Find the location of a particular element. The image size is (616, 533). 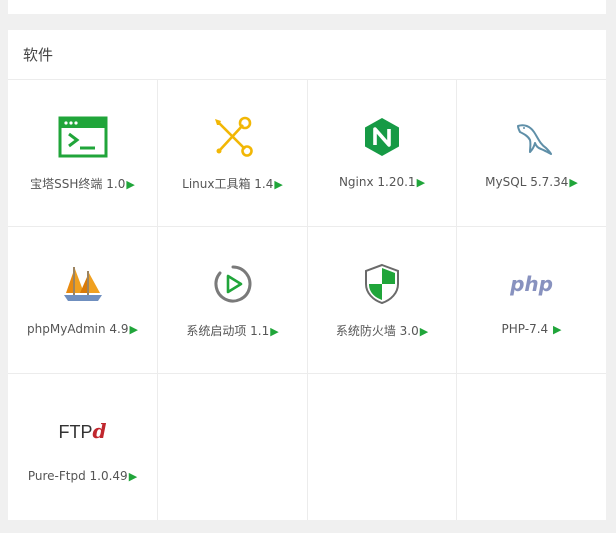

software-item-label: Linux工具箱 1.4▶ is located at coordinates (232, 184).